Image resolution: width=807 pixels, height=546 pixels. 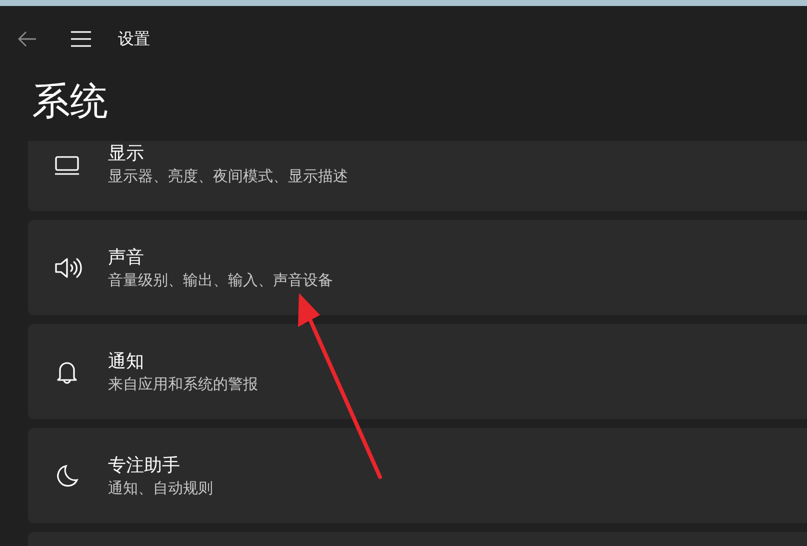 What do you see at coordinates (126, 257) in the screenshot?
I see `setting-title: 声音` at bounding box center [126, 257].